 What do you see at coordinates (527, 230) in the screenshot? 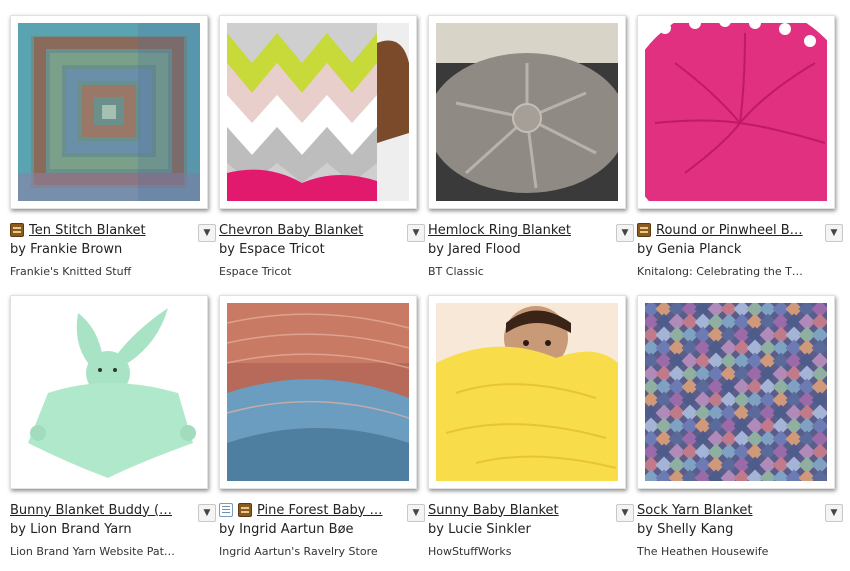
I see `pattern-title-link: Hemlock Ring Blanket` at bounding box center [527, 230].